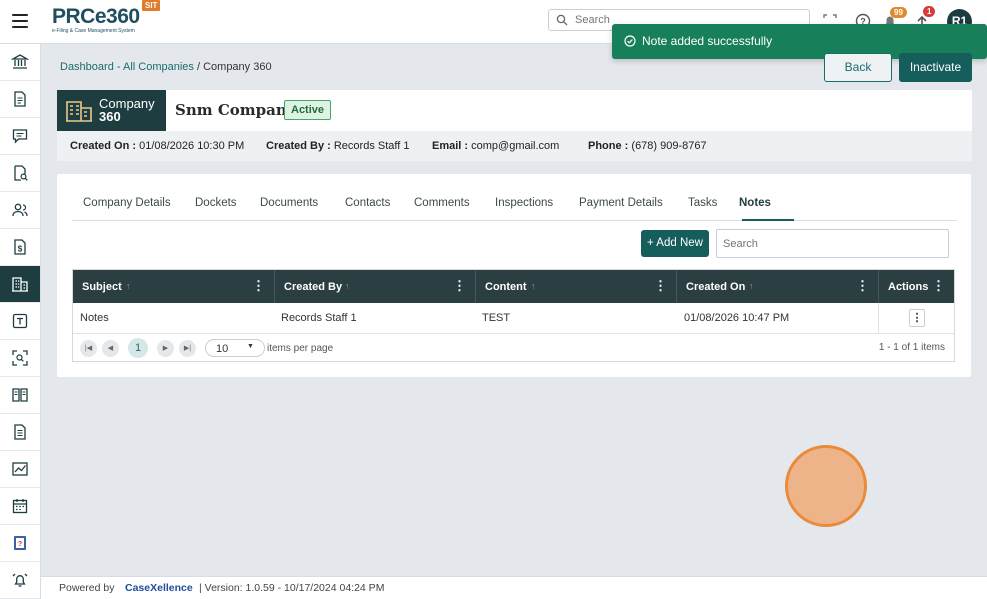  I want to click on tab-tasks: Tasks, so click(702, 203).